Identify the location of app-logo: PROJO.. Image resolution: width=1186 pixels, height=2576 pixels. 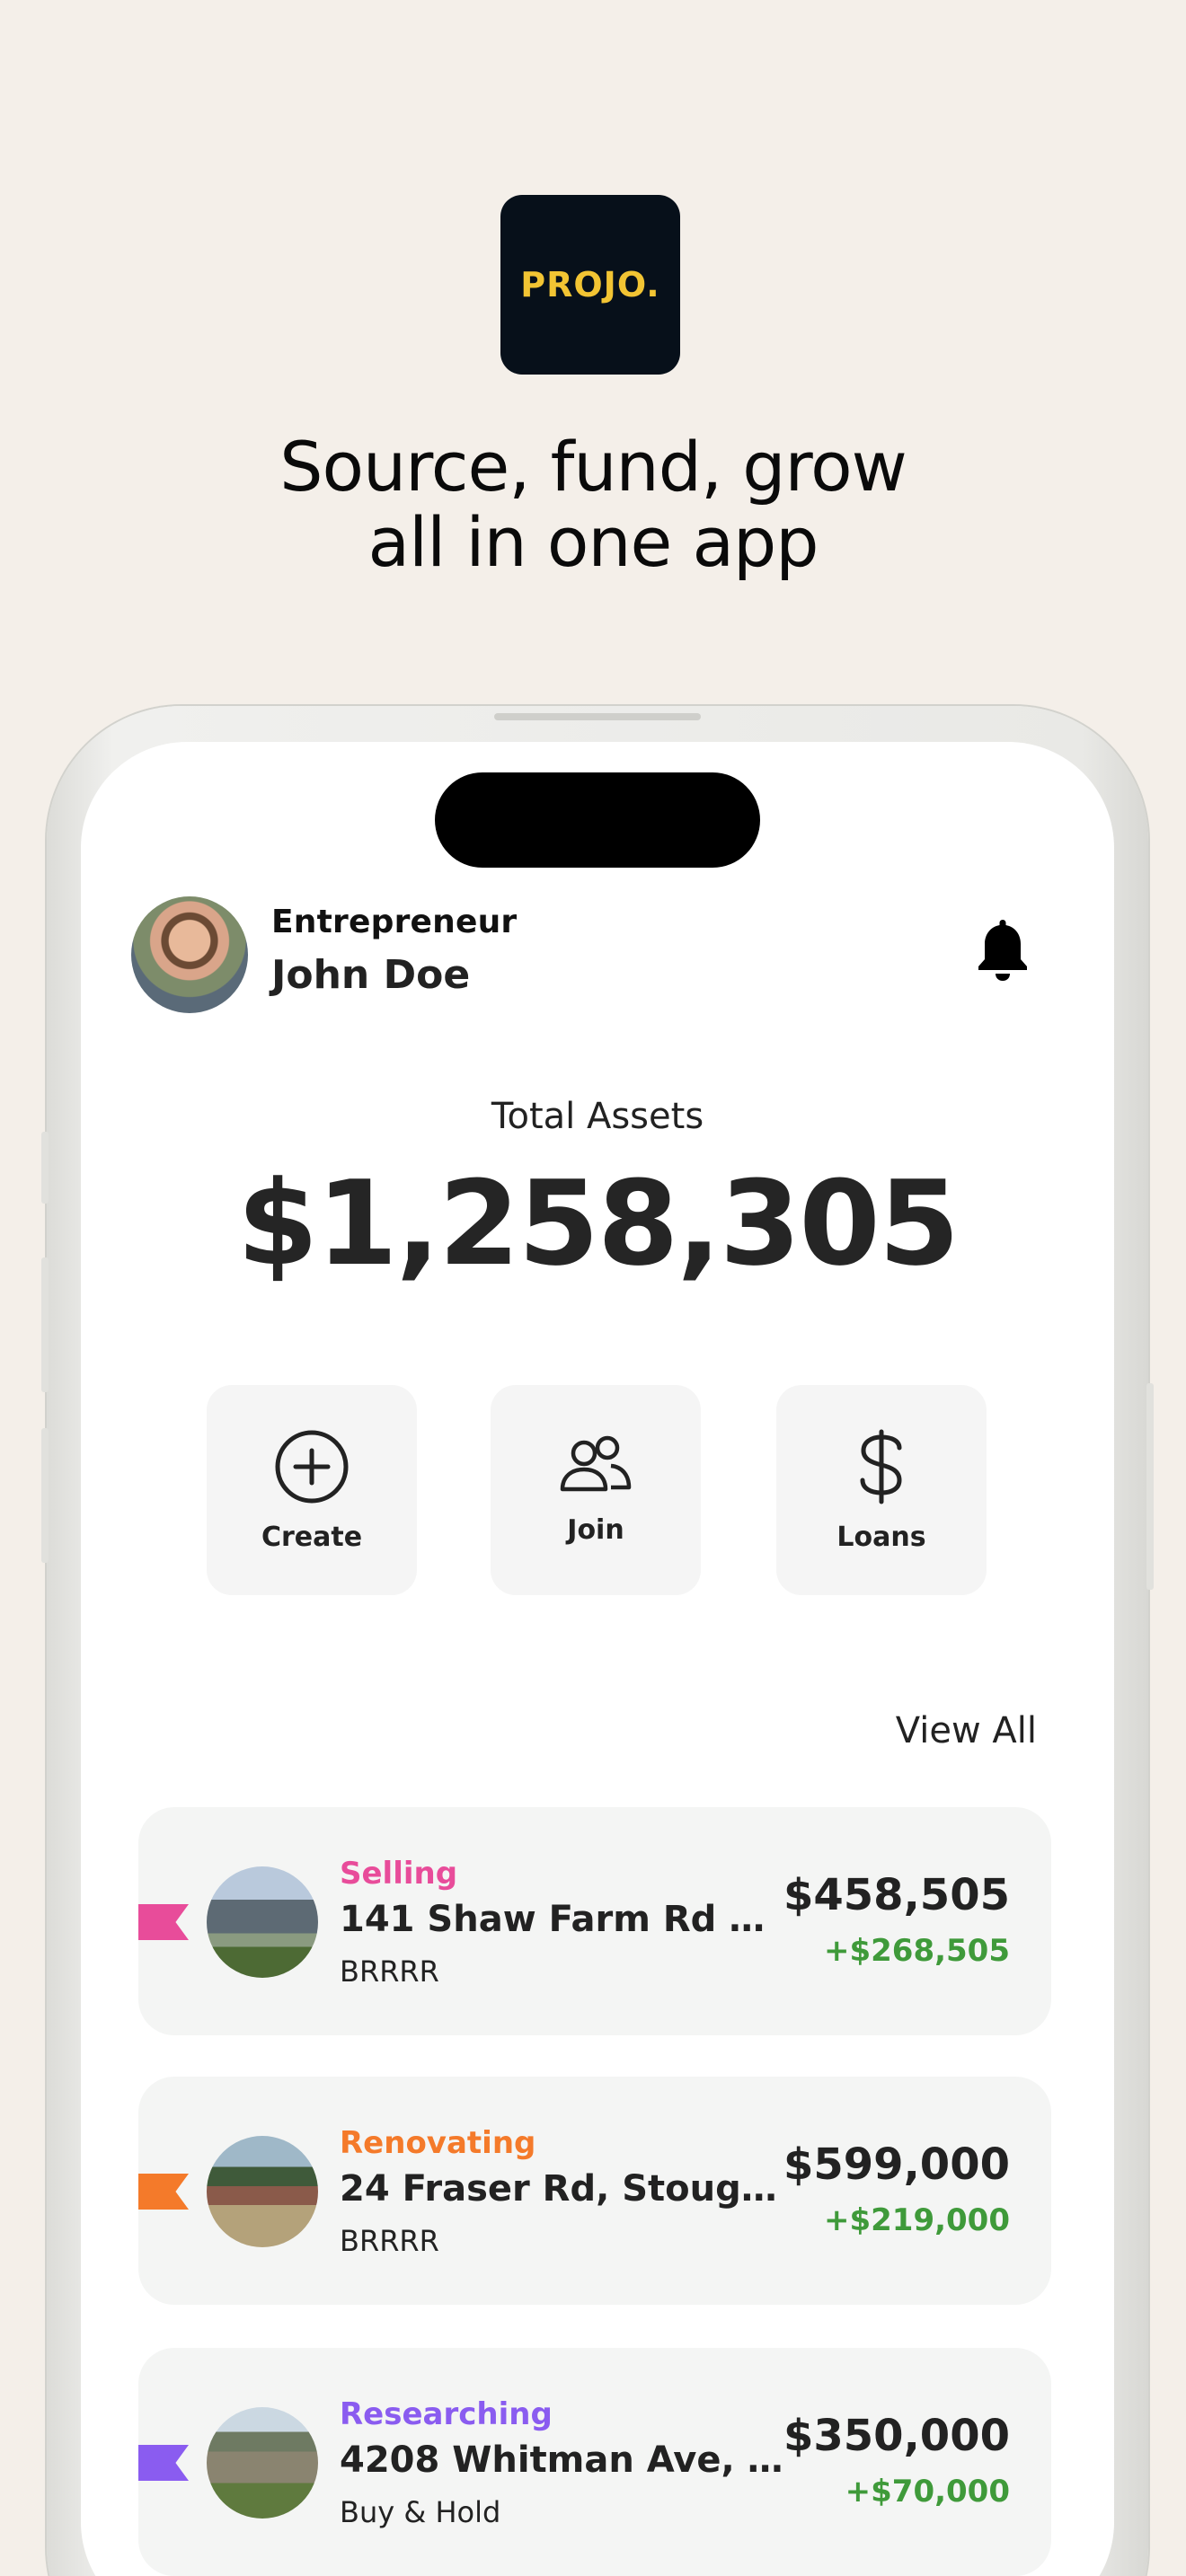
(590, 285).